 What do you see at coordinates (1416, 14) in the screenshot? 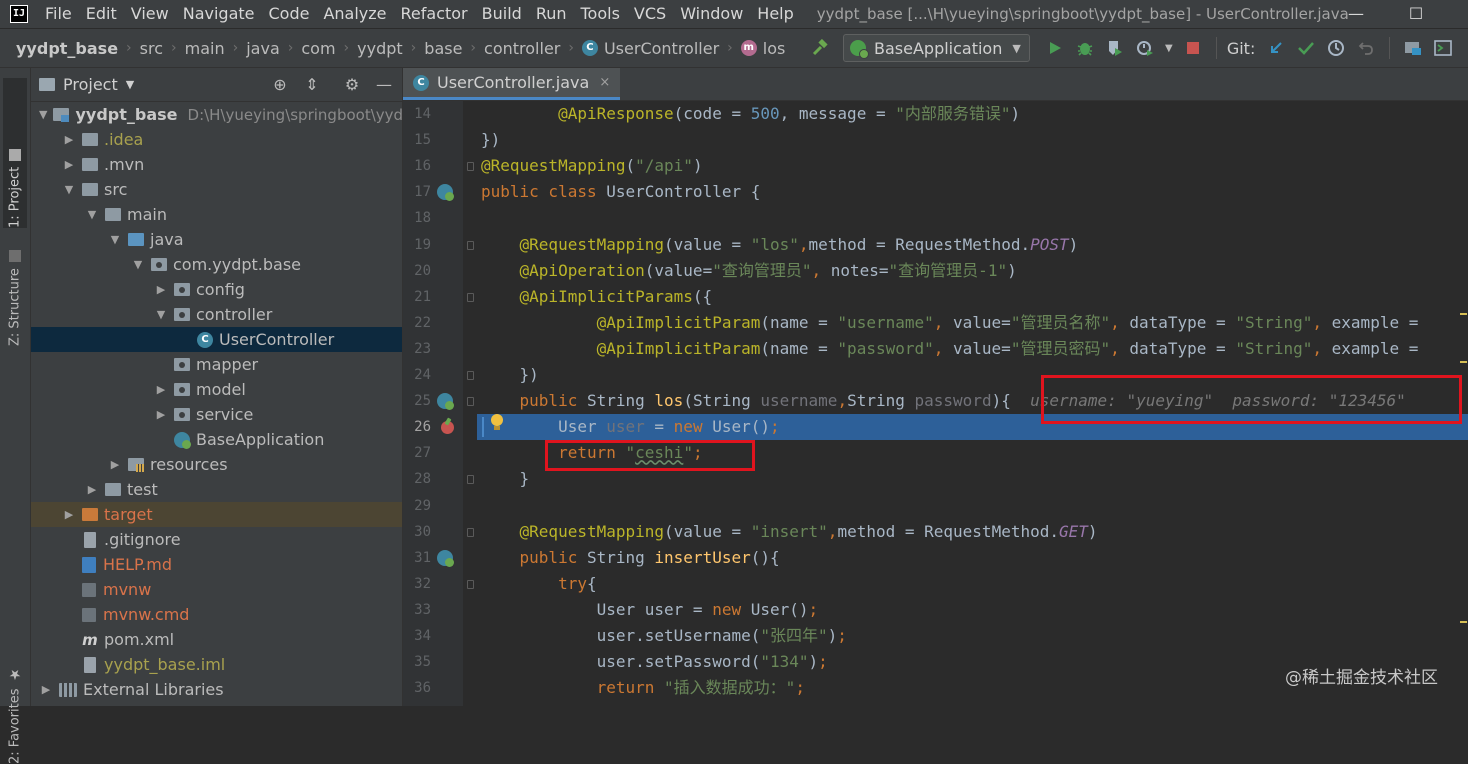
I see `maximize-button: ☐` at bounding box center [1416, 14].